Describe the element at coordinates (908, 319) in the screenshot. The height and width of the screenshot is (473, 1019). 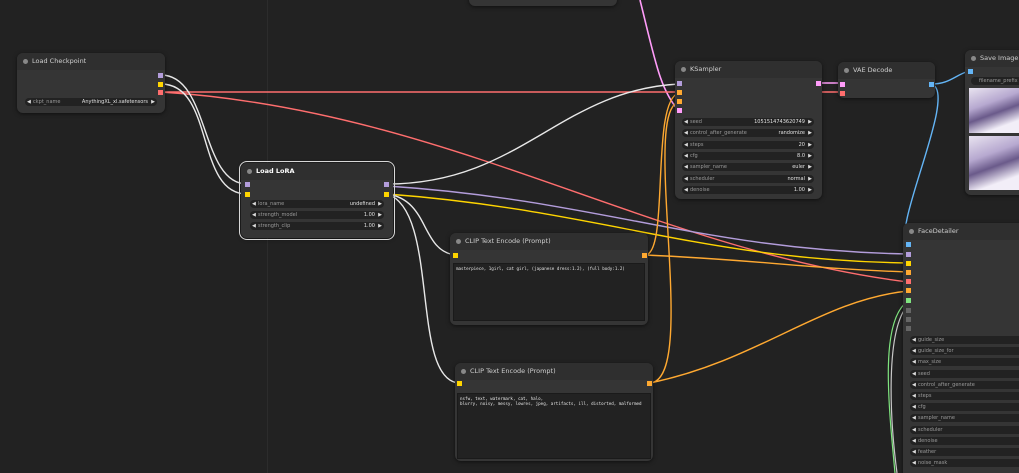
I see `input-segm-slot` at that location.